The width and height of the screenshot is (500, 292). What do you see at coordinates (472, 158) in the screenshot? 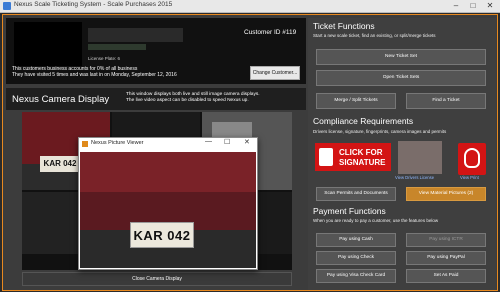
I see `fingerprint-icon` at bounding box center [472, 158].